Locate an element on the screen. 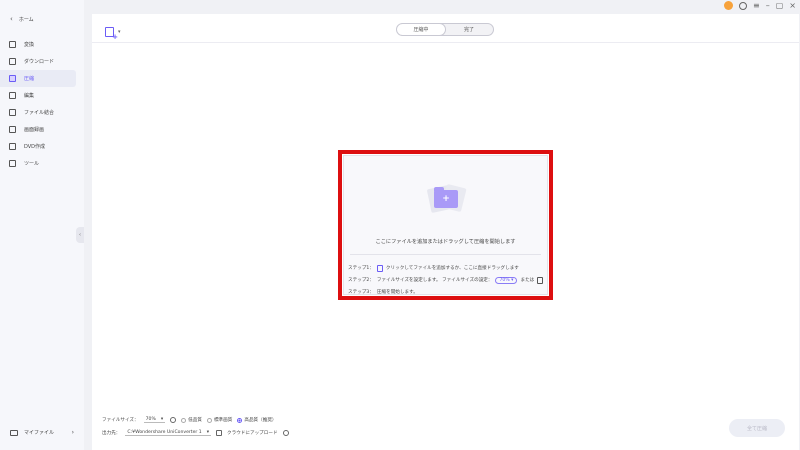 The image size is (800, 450). output-label: 出力先： is located at coordinates (111, 433).